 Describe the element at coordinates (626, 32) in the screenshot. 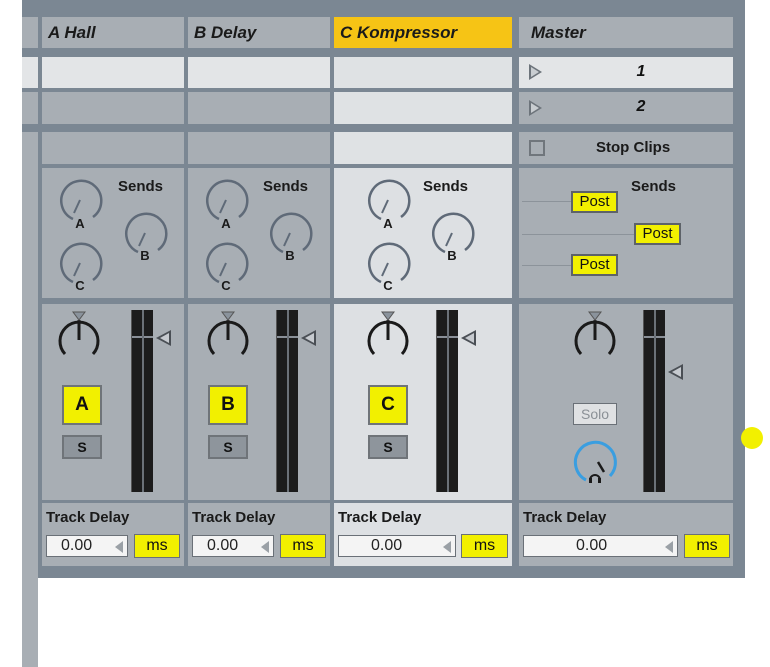

I see `track-header-master: Master` at that location.